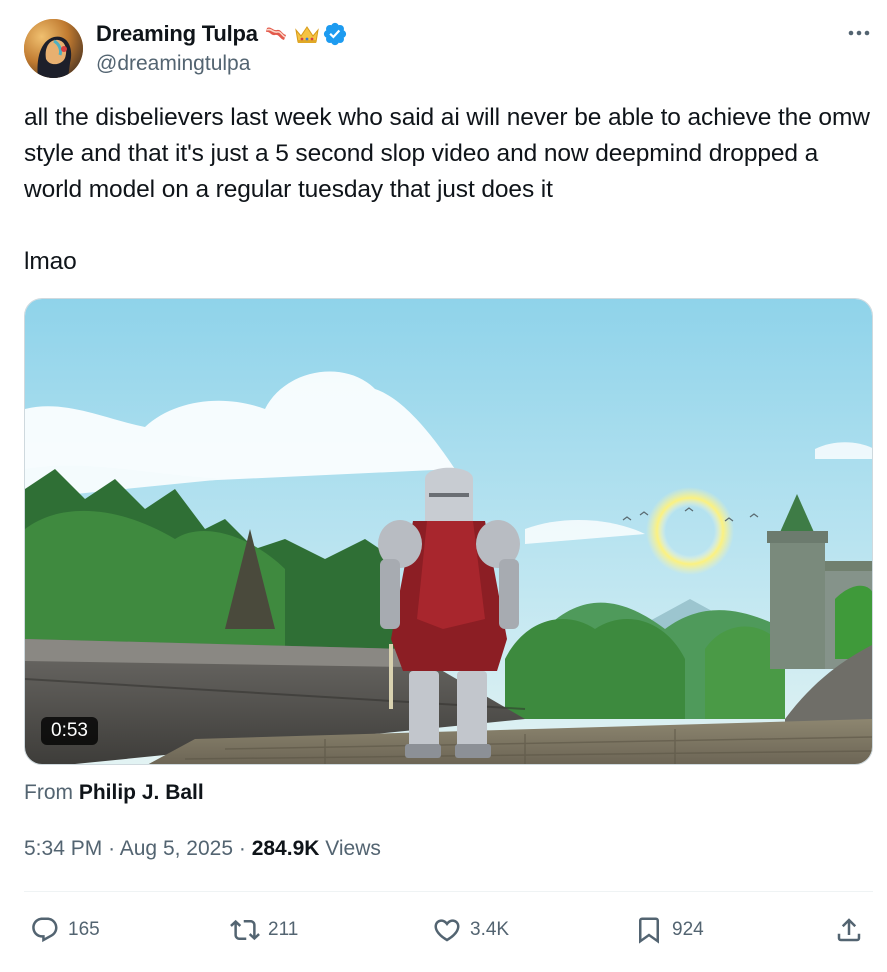 The image size is (887, 972). Describe the element at coordinates (335, 34) in the screenshot. I see `verified-badge-icon` at that location.